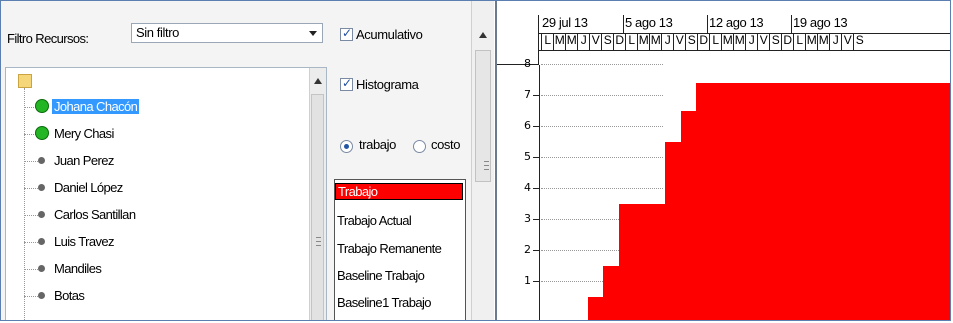  Describe the element at coordinates (88, 187) in the screenshot. I see `tree-item-label: Daniel López` at that location.